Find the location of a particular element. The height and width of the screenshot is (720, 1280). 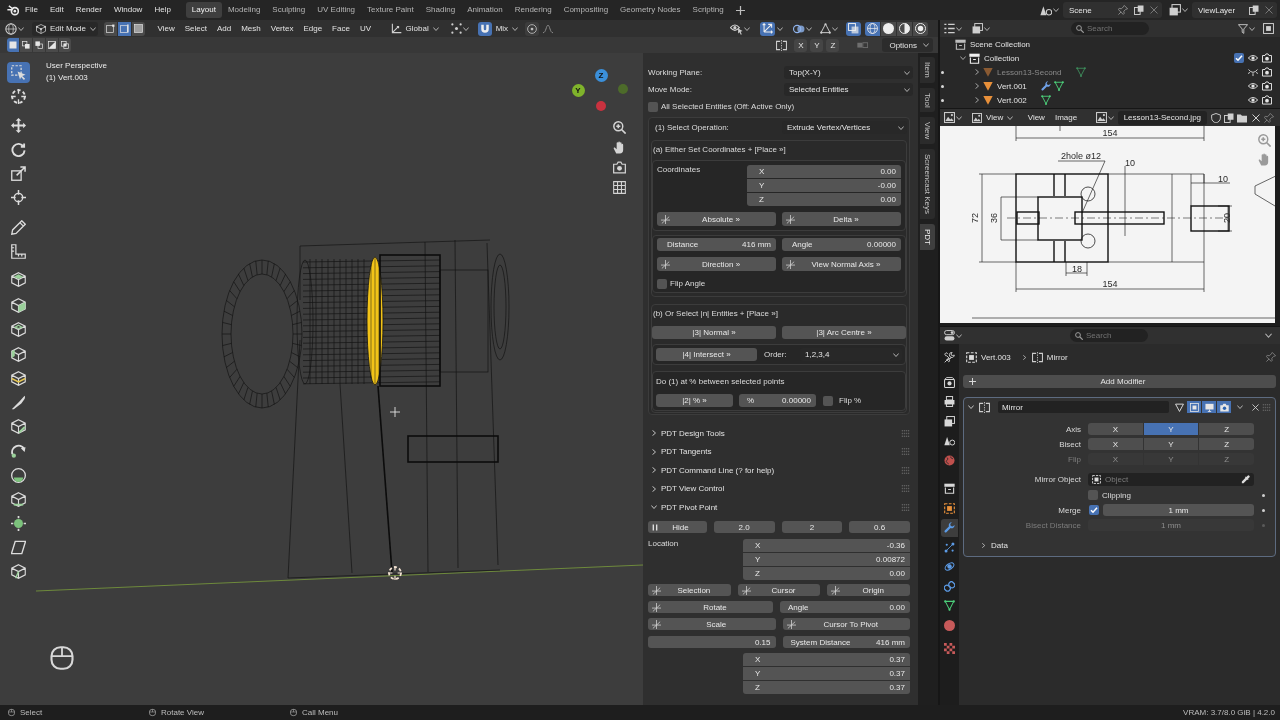

menu-item: Window is located at coordinates (128, 10).